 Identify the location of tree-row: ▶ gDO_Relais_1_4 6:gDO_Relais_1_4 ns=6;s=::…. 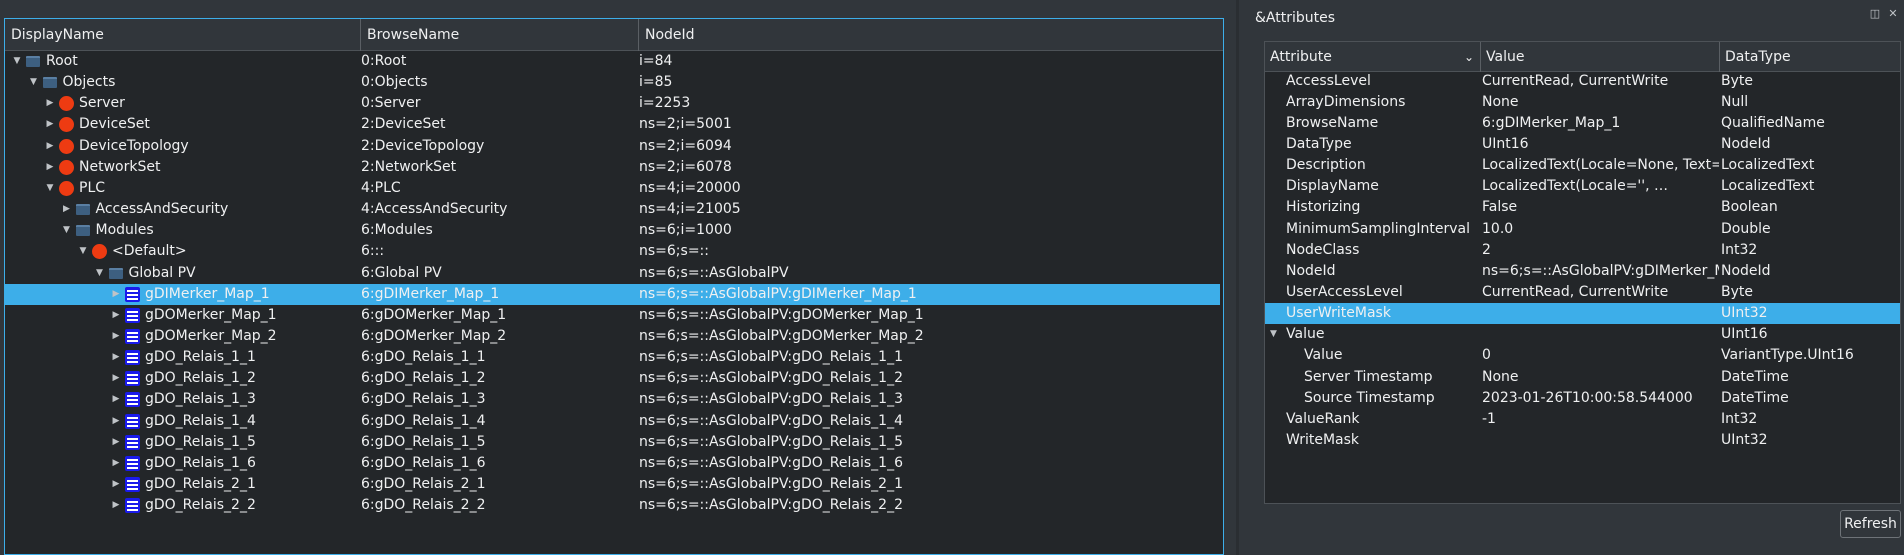
(612, 421).